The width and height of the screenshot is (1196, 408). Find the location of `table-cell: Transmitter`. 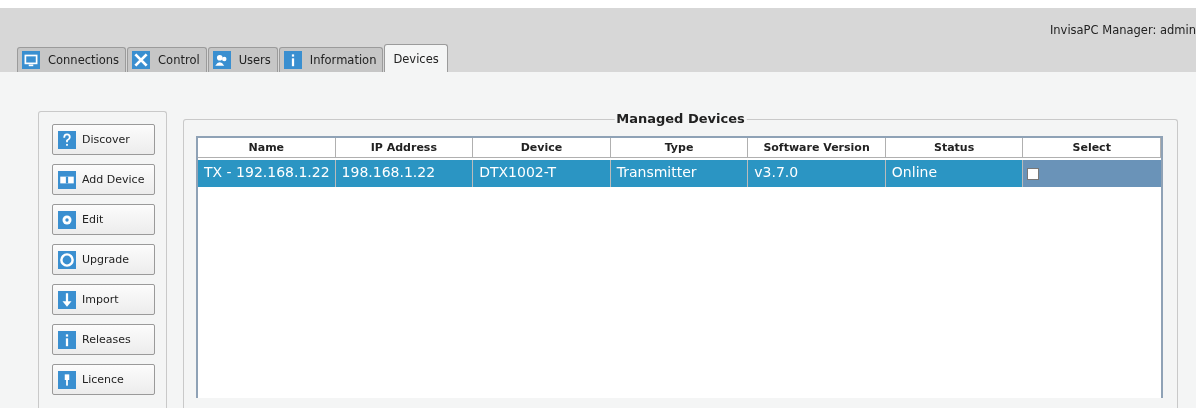

table-cell: Transmitter is located at coordinates (679, 173).